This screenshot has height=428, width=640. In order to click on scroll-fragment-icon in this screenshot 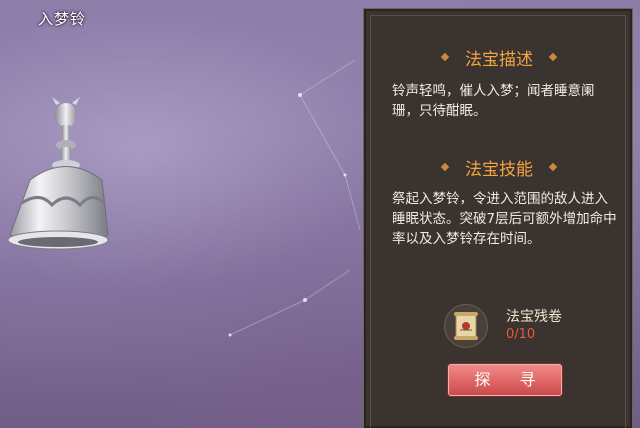, I will do `click(466, 326)`.